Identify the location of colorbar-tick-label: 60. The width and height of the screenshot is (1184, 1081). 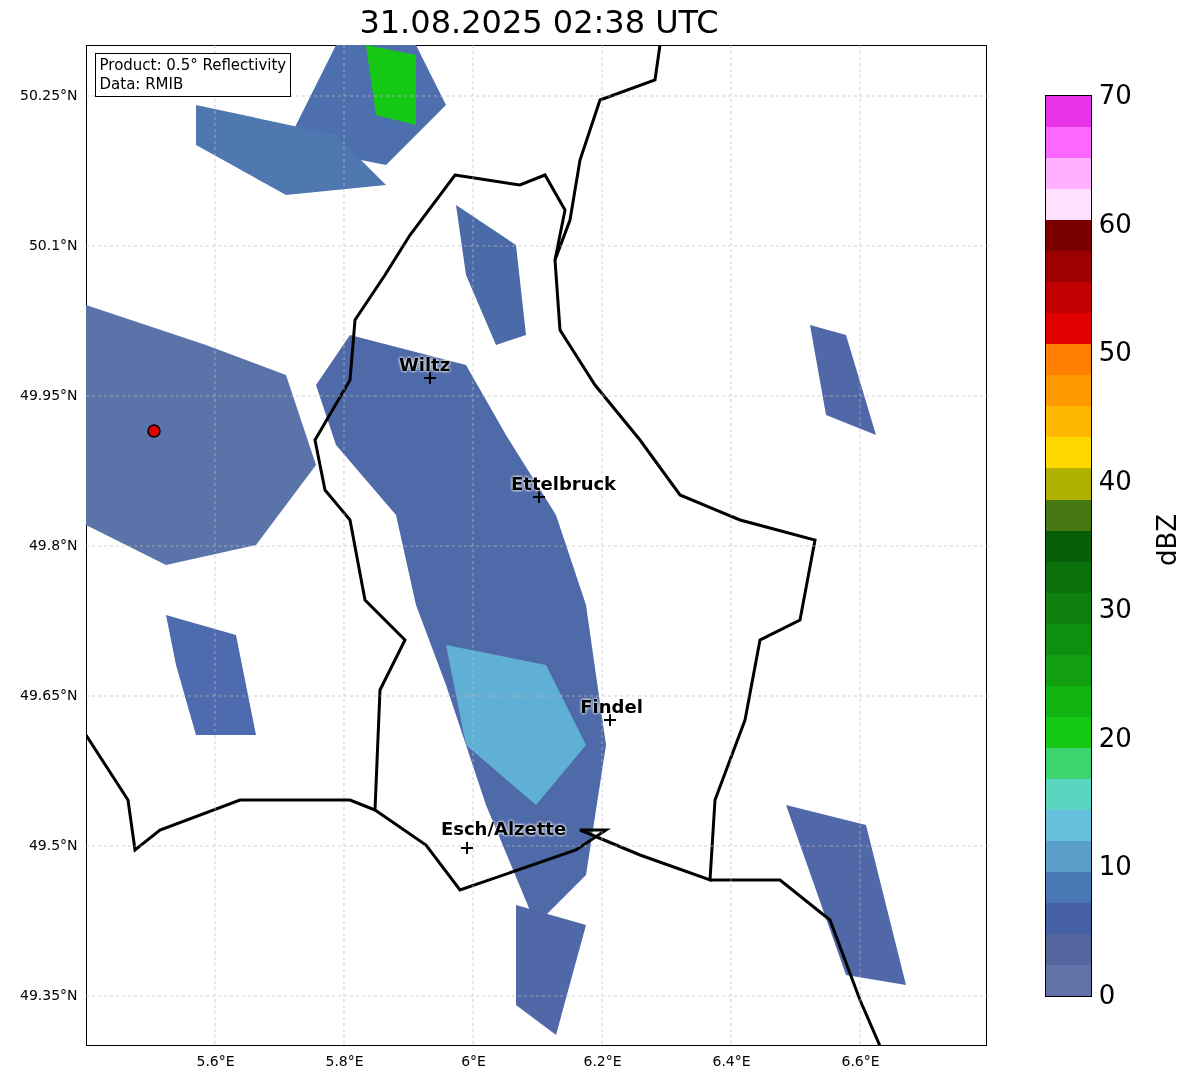
(1115, 223).